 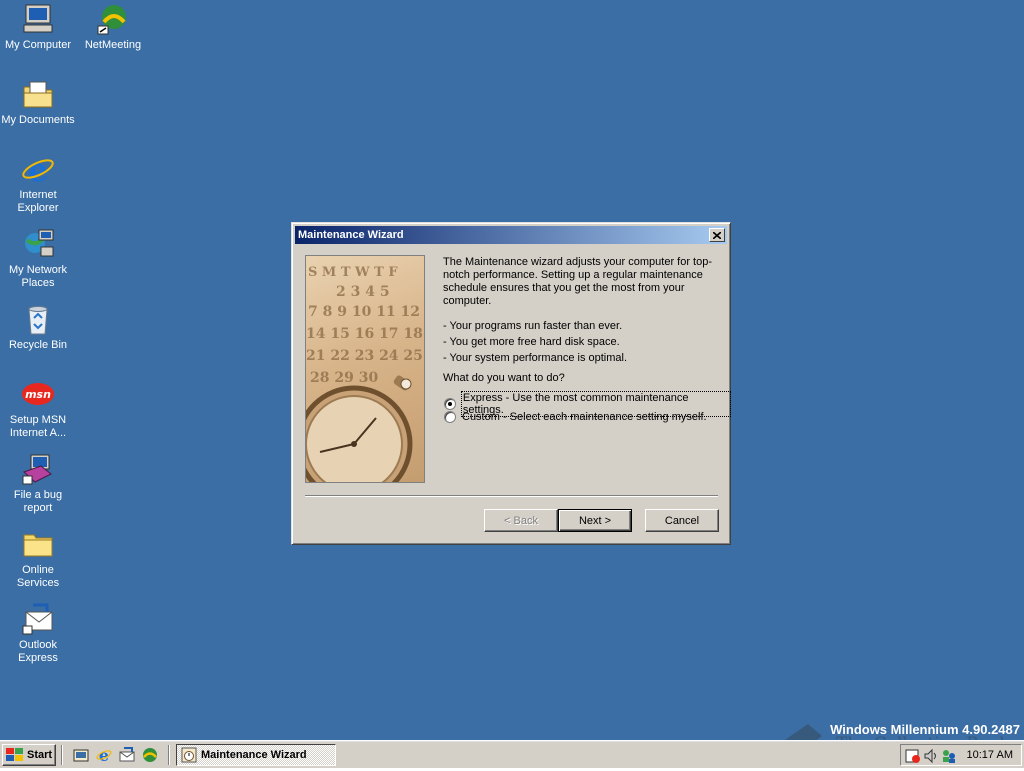 I want to click on desktop-icon-network-places: My Network Places, so click(x=38, y=258).